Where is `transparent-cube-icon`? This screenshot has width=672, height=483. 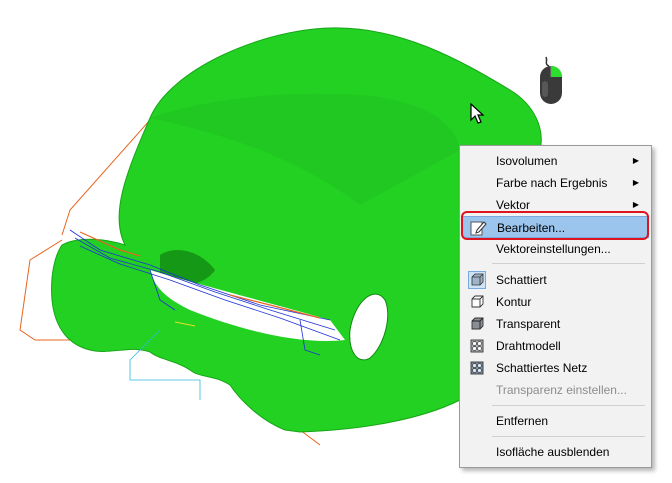 transparent-cube-icon is located at coordinates (477, 323).